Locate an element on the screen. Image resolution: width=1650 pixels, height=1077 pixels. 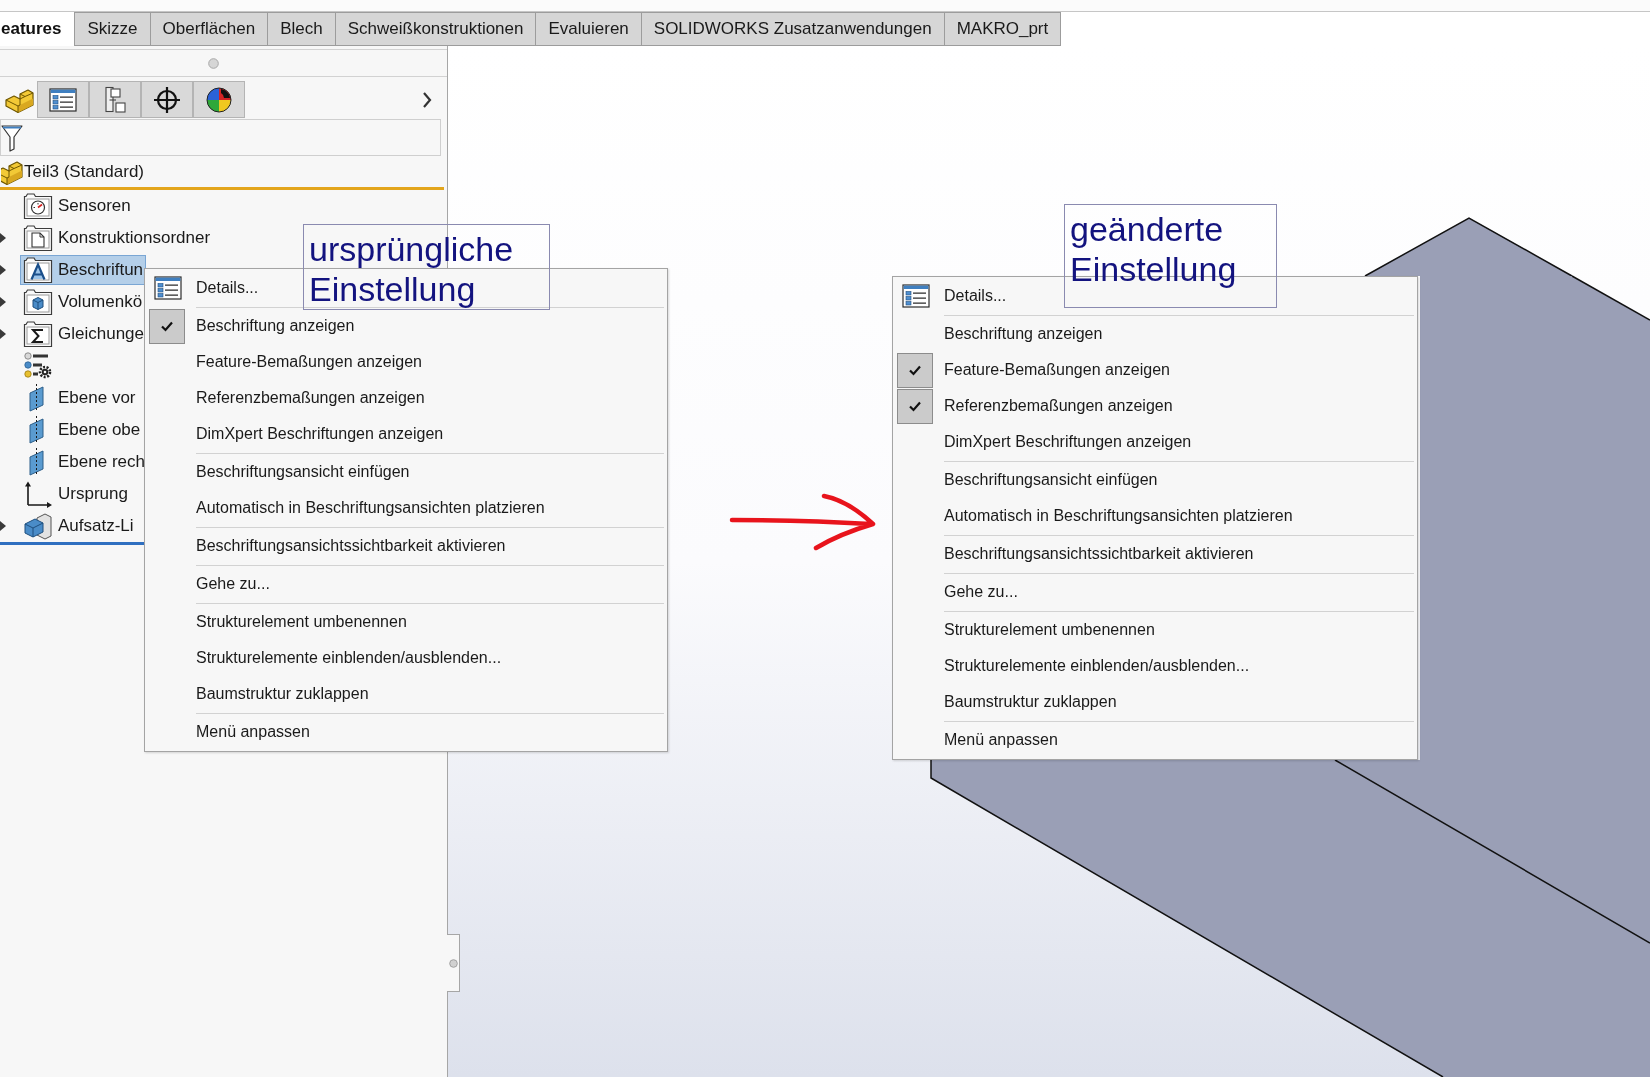
gauge-folder-icon is located at coordinates (38, 206).